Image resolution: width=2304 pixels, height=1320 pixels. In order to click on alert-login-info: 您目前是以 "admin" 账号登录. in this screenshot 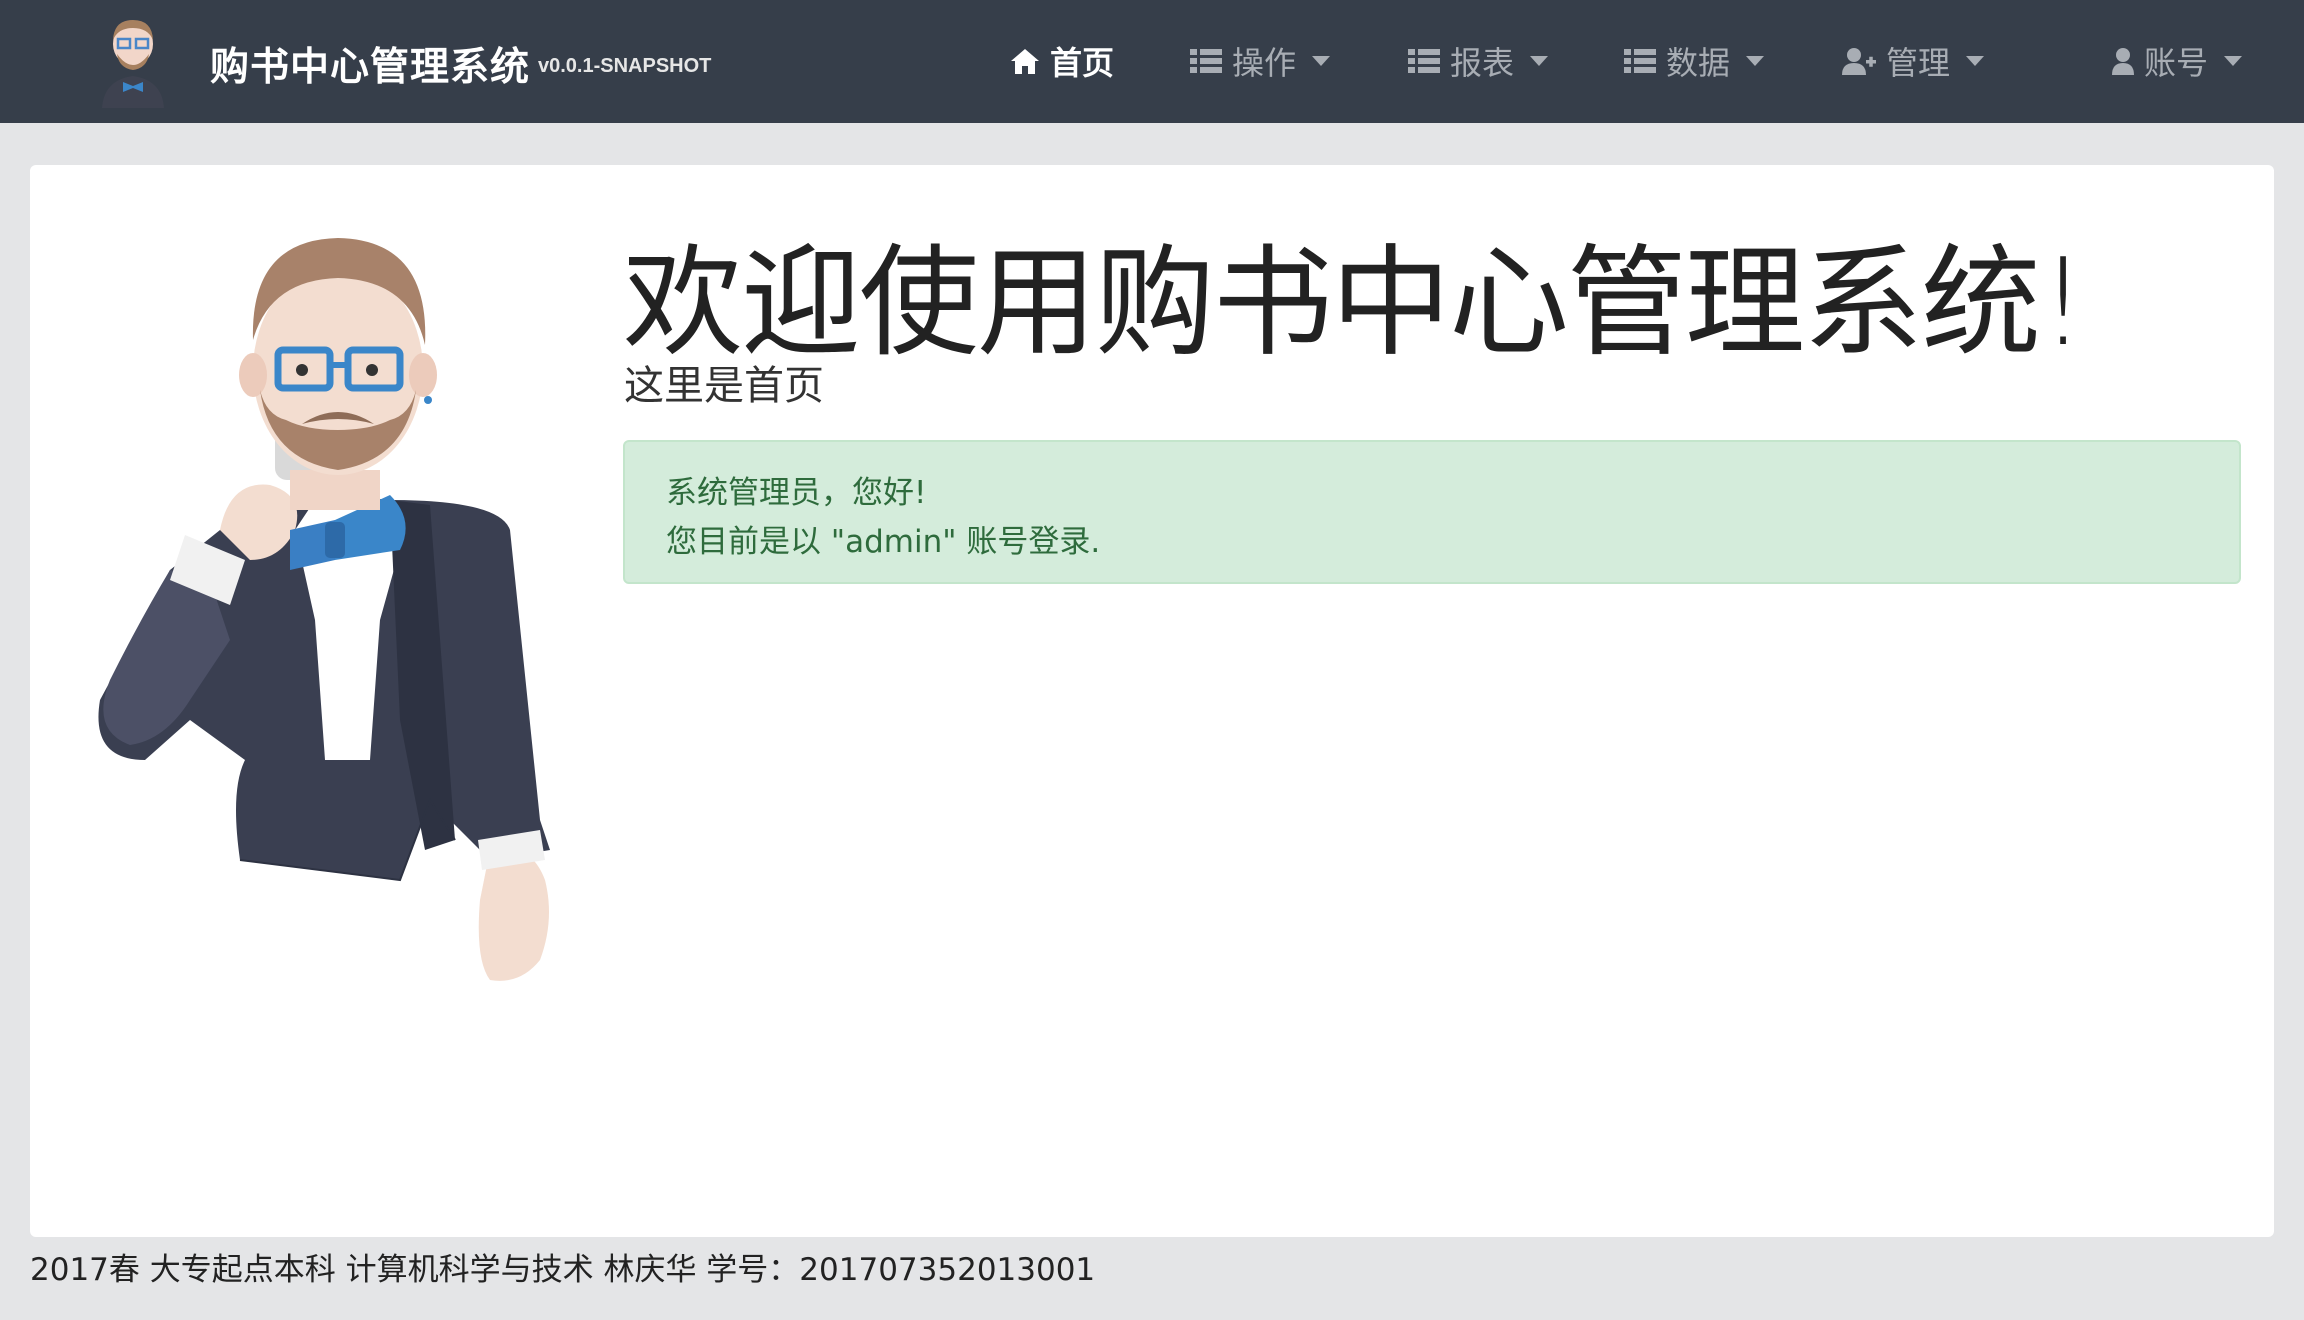, I will do `click(883, 542)`.